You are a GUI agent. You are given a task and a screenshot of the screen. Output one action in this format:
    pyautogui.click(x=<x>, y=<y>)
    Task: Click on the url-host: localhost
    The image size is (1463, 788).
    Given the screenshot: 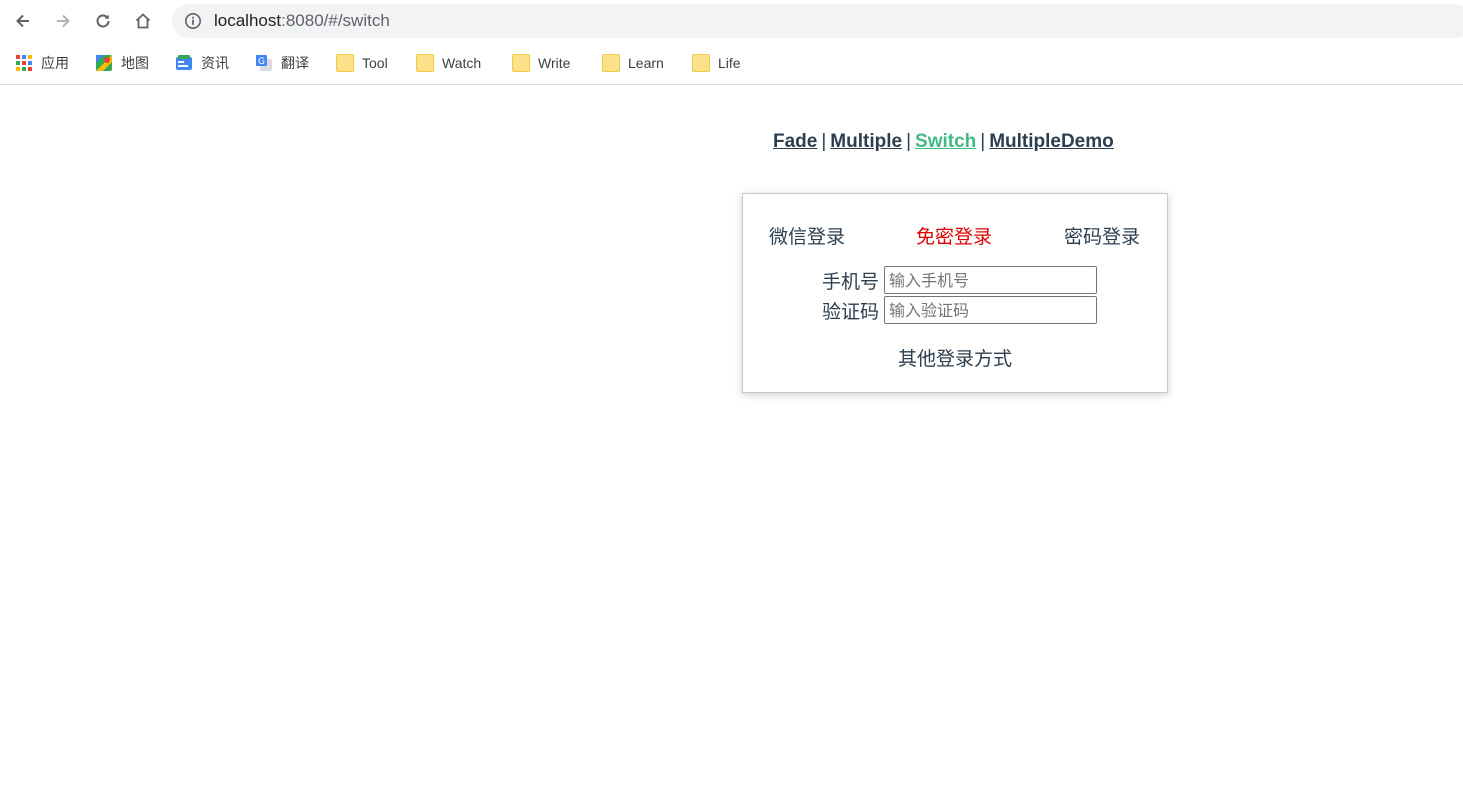 What is the action you would take?
    pyautogui.click(x=248, y=20)
    